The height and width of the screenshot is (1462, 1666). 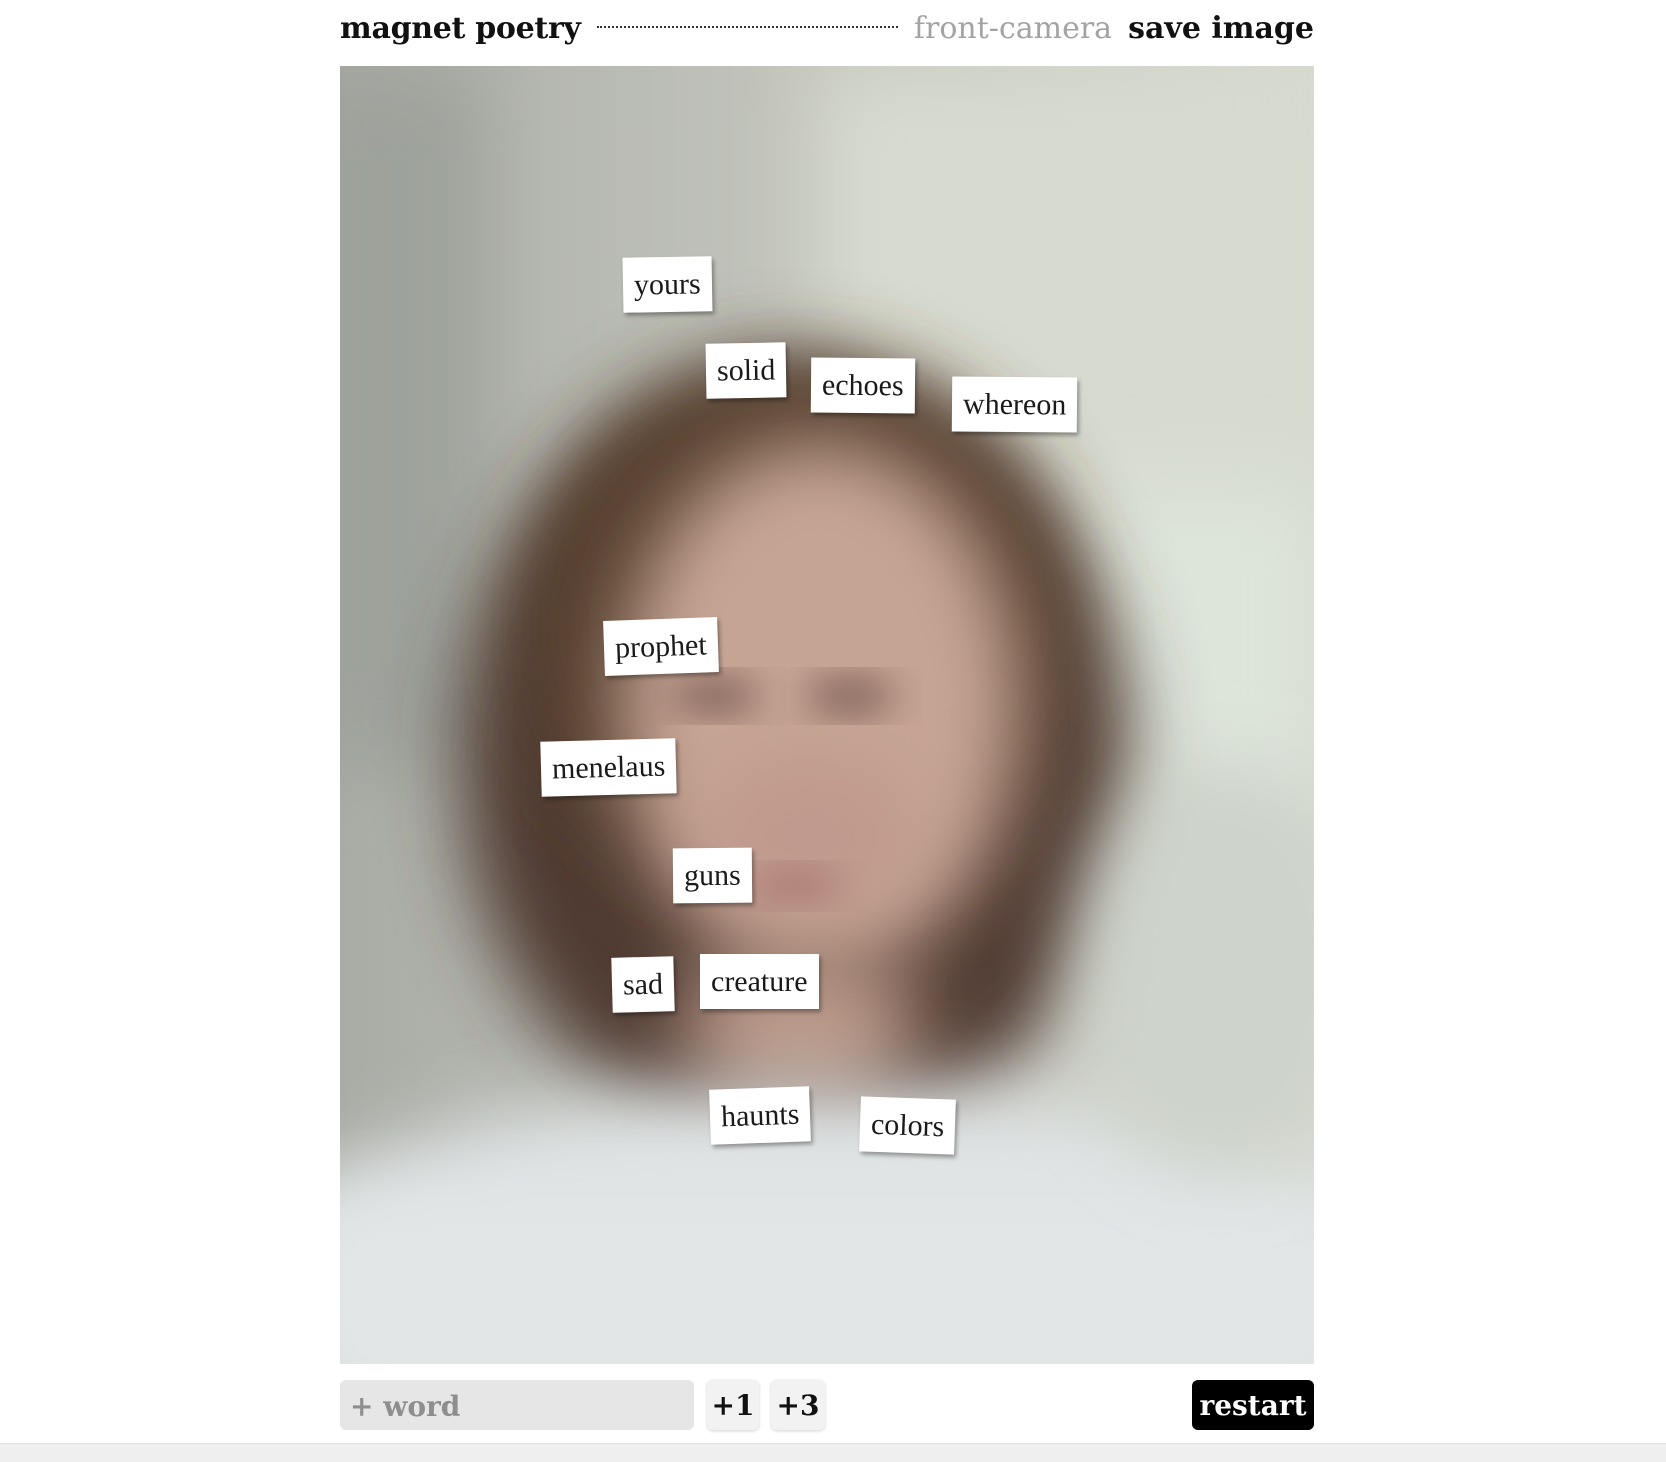 I want to click on bottom-edge, so click(x=833, y=1452).